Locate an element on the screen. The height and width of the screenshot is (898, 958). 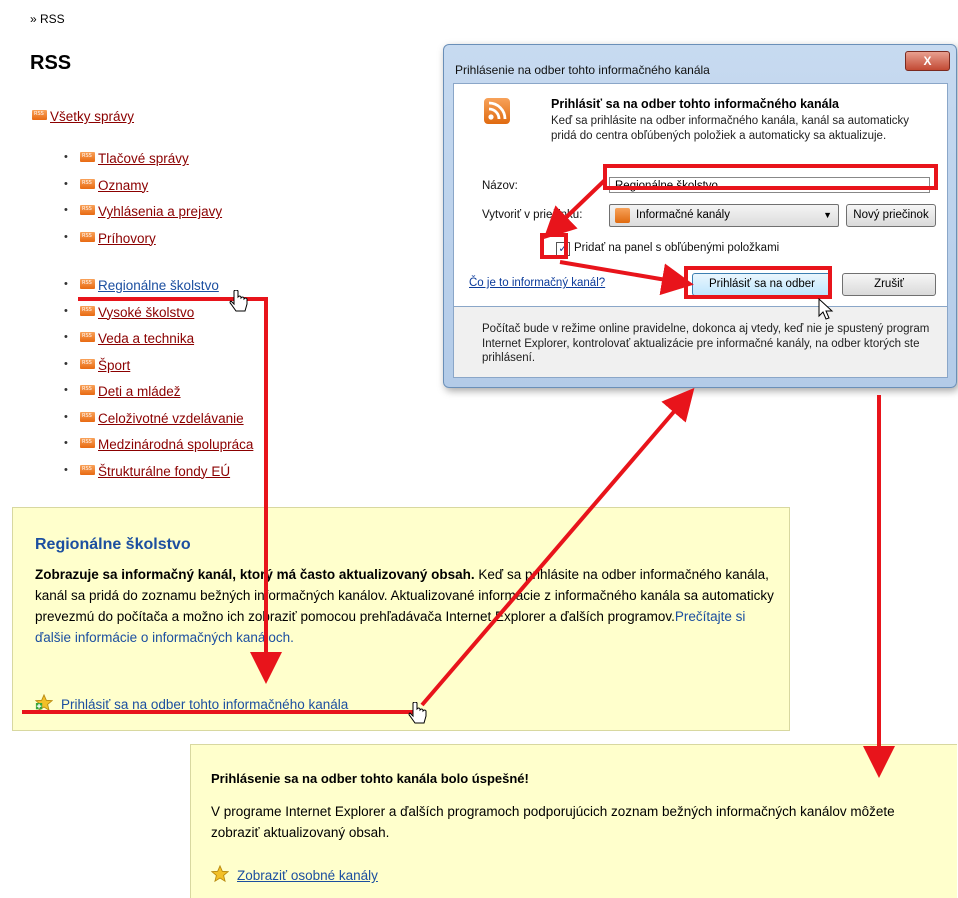
list-item: Regionálne školstvo is located at coordinates (158, 291).